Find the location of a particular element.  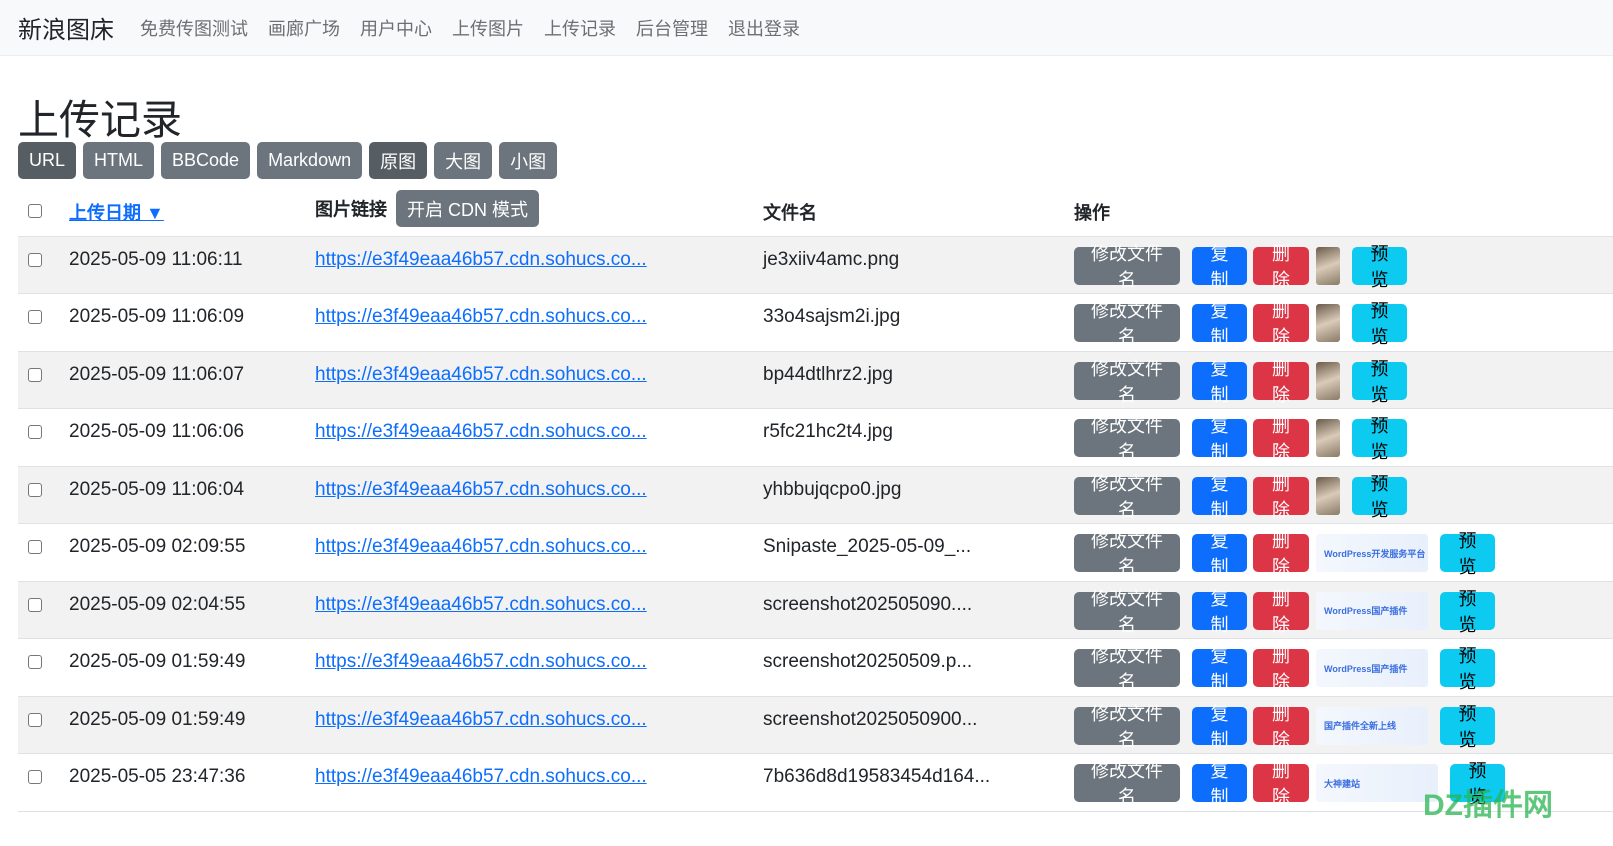

size-large-button: 大图 is located at coordinates (463, 160).